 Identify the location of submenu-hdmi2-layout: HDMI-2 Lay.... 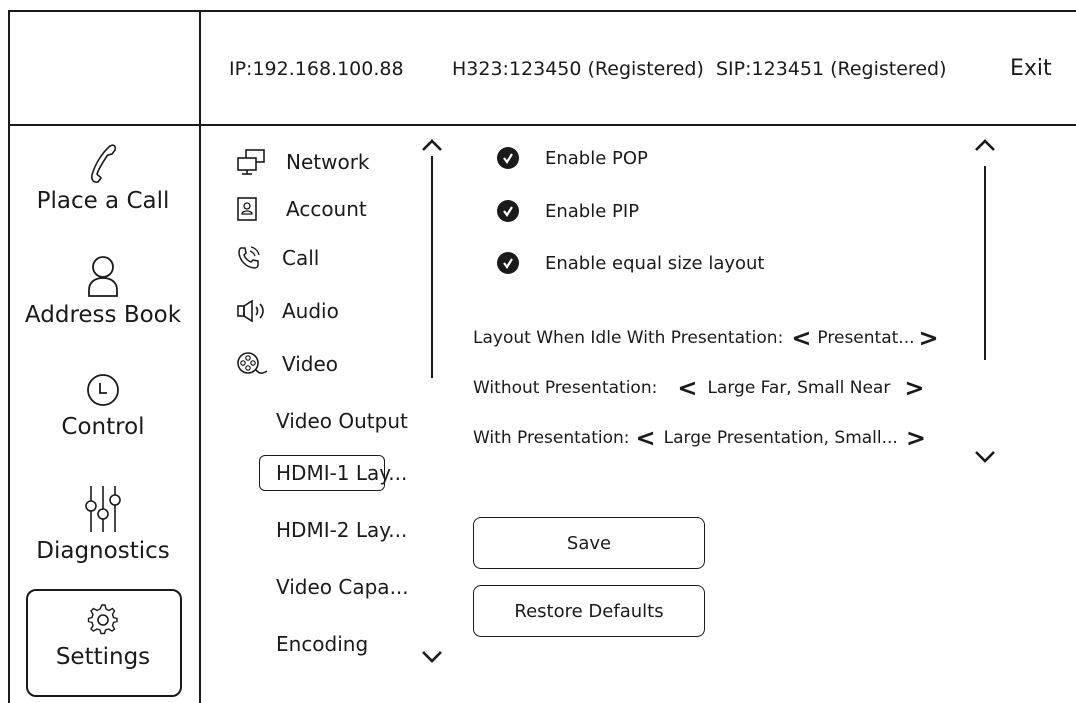
(341, 530).